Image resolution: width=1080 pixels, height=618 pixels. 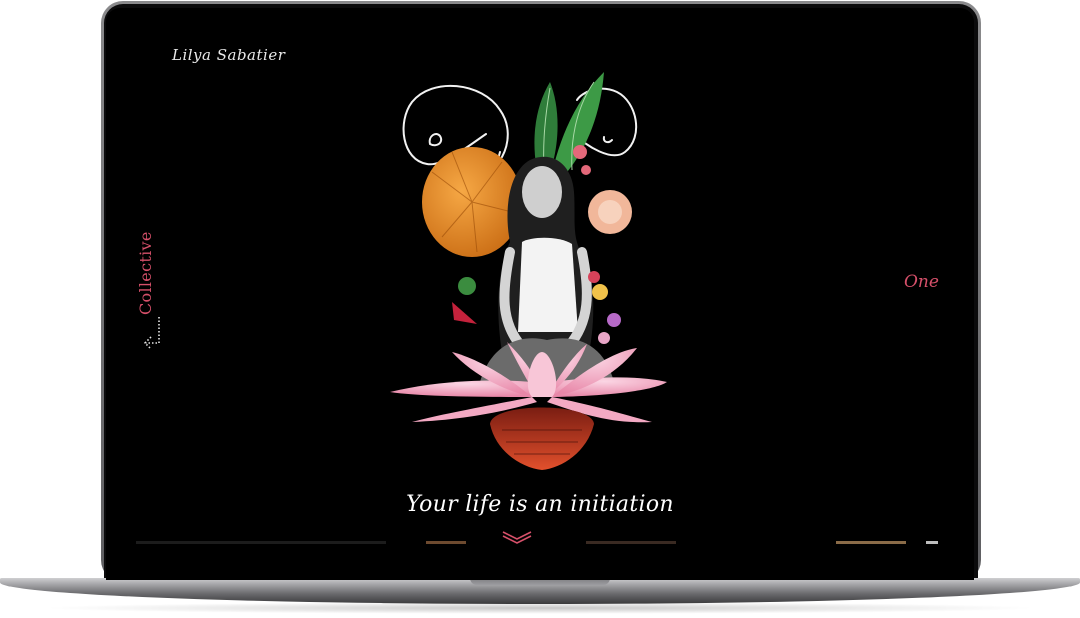 I want to click on bottom-image-strip, so click(x=541, y=542).